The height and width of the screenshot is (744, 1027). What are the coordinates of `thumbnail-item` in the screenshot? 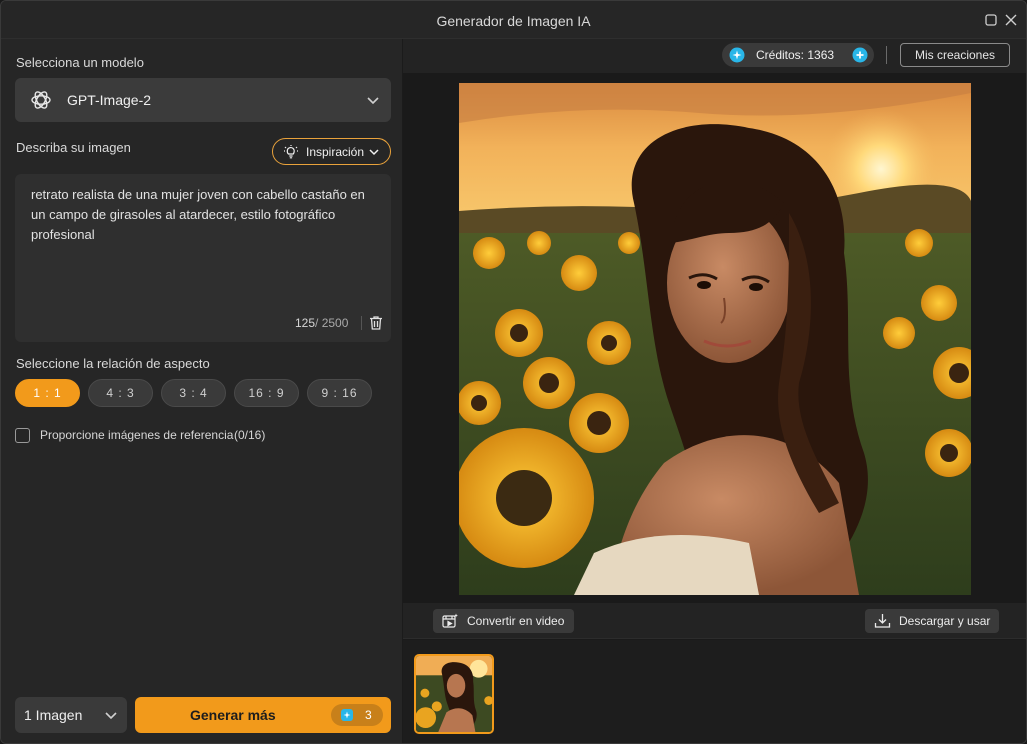 It's located at (454, 694).